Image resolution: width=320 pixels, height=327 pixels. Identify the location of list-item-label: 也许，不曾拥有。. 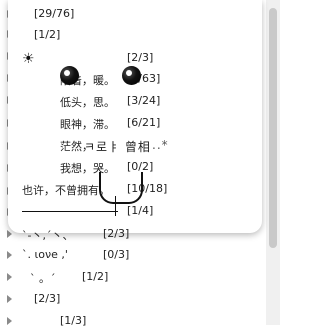
(66, 190).